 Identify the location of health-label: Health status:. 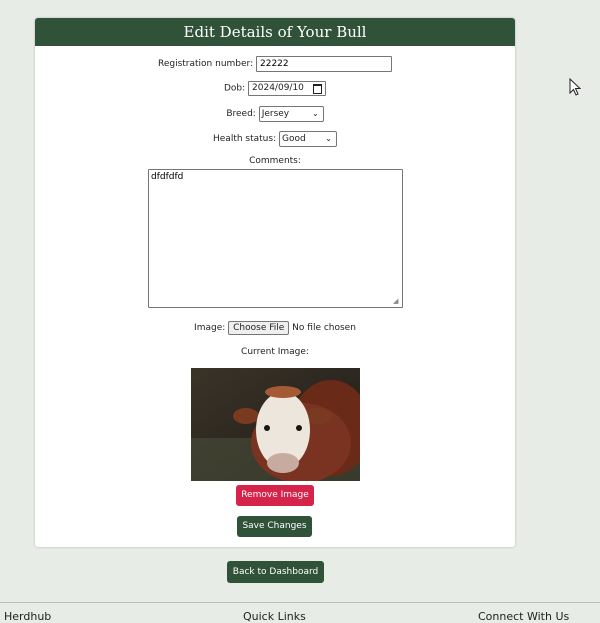
(245, 139).